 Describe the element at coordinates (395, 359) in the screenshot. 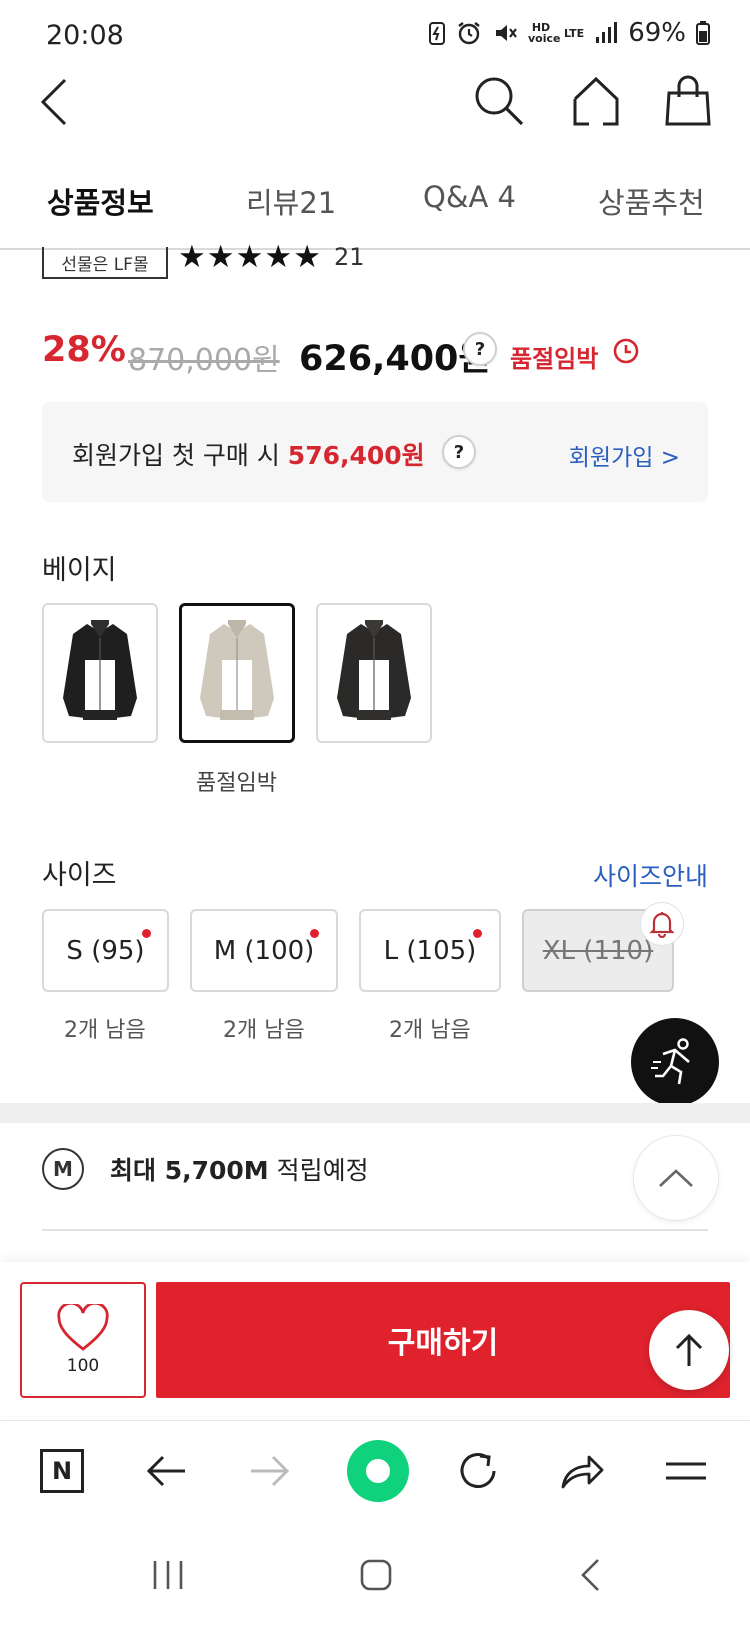

I see `sale-price: 626,400원` at that location.